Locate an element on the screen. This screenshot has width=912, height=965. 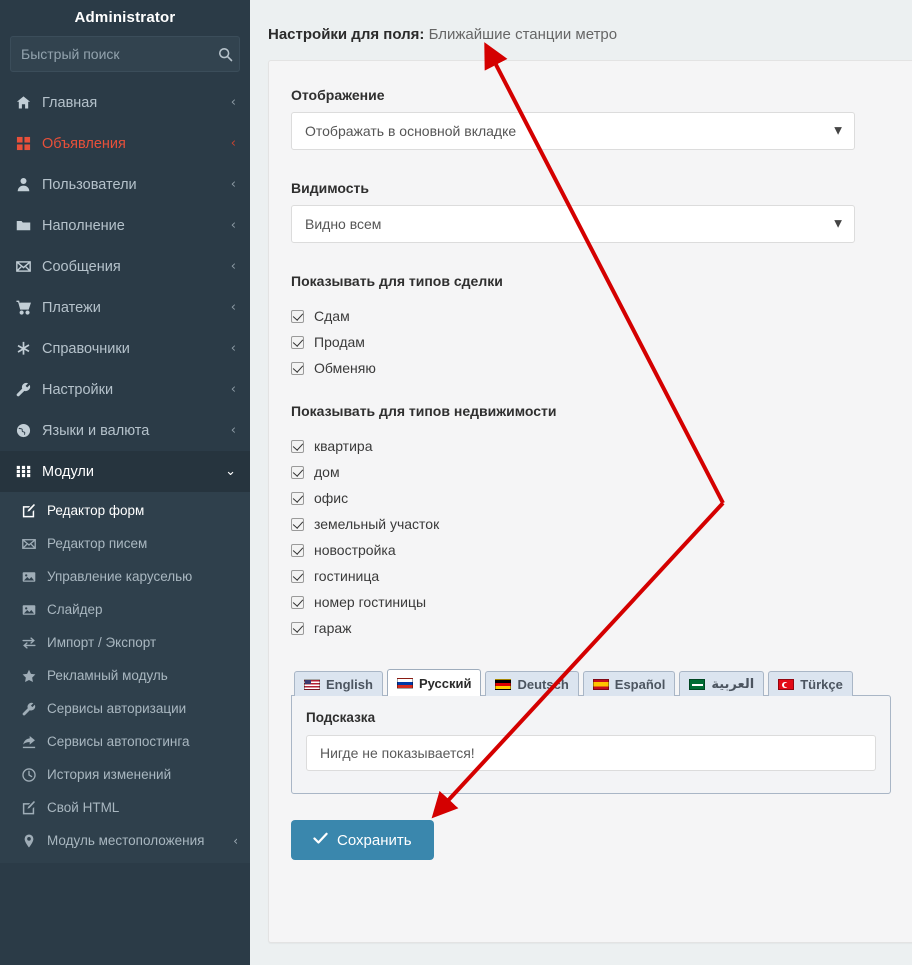
check-icon is located at coordinates (320, 840).